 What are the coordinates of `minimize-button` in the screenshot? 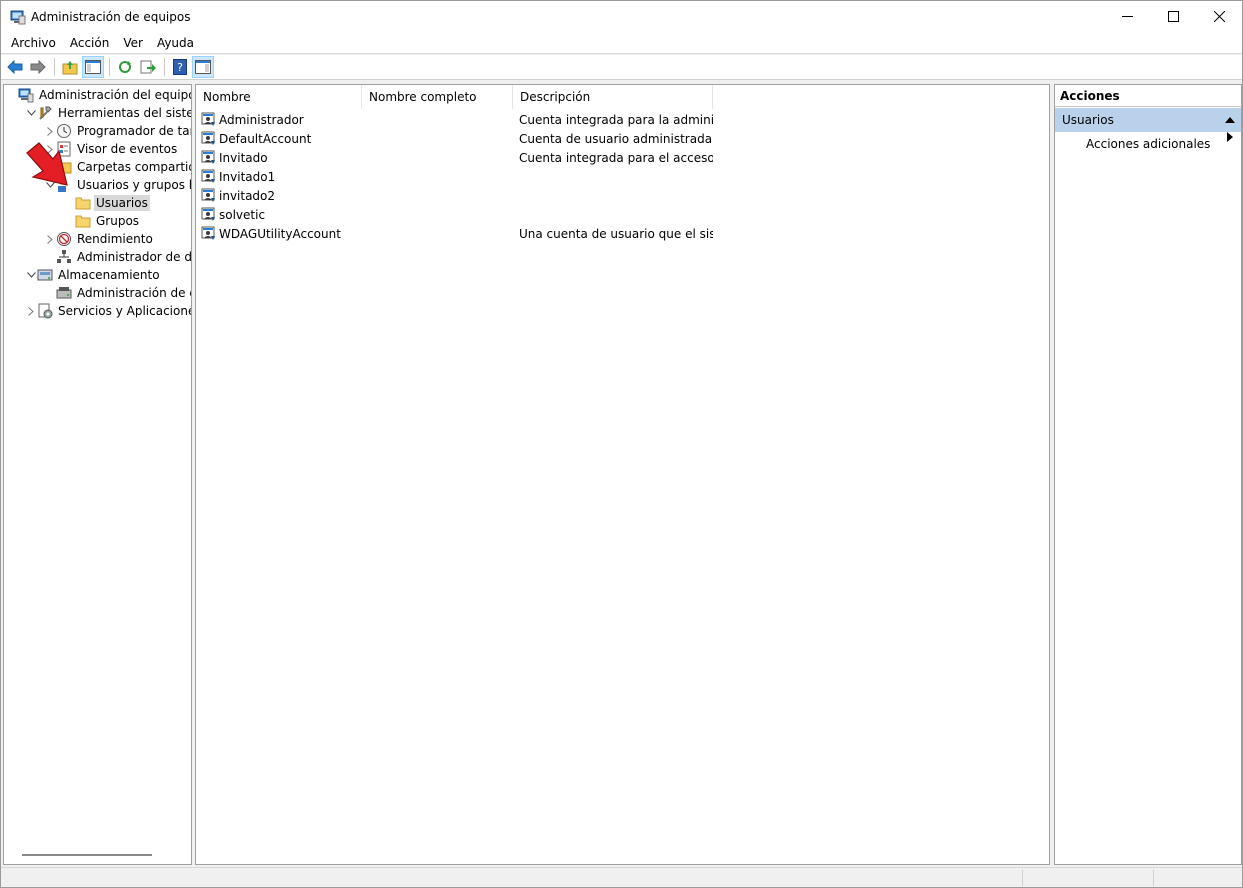 It's located at (1127, 16).